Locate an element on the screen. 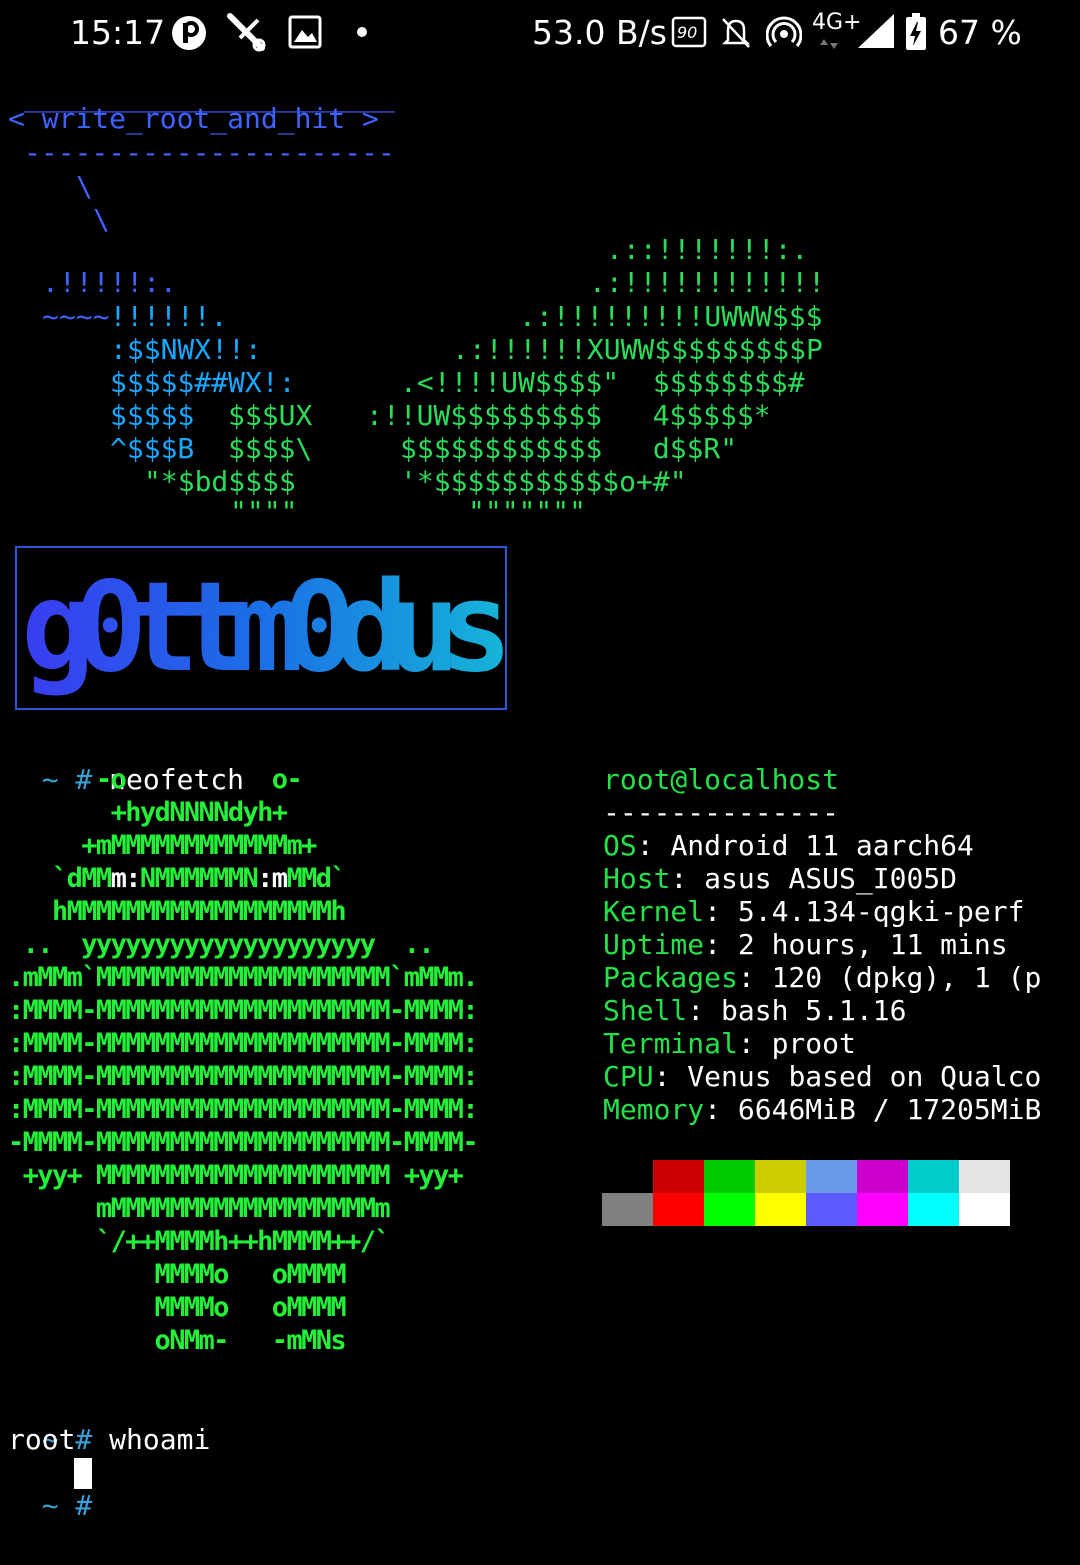 The width and height of the screenshot is (1080, 1565). art-line: $$$$$##WX!: is located at coordinates (203, 382).